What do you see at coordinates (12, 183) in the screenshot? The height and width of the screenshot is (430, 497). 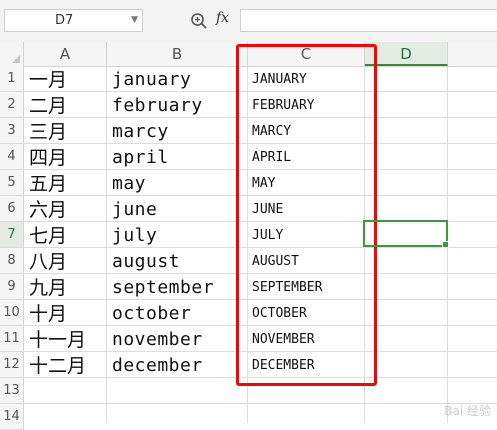 I see `row-header: 5` at bounding box center [12, 183].